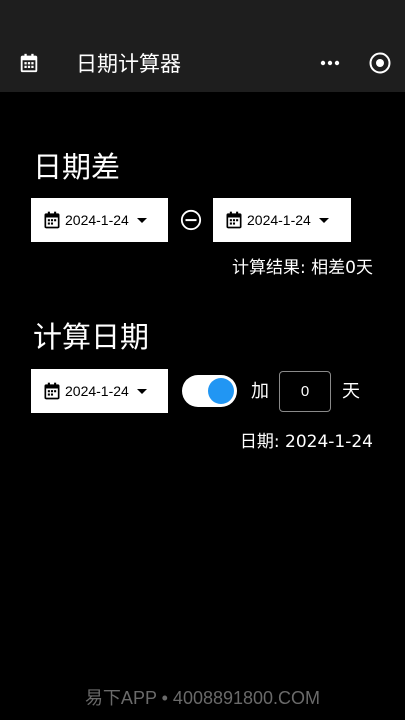 The height and width of the screenshot is (720, 405). I want to click on day-unit-label: 天, so click(351, 391).